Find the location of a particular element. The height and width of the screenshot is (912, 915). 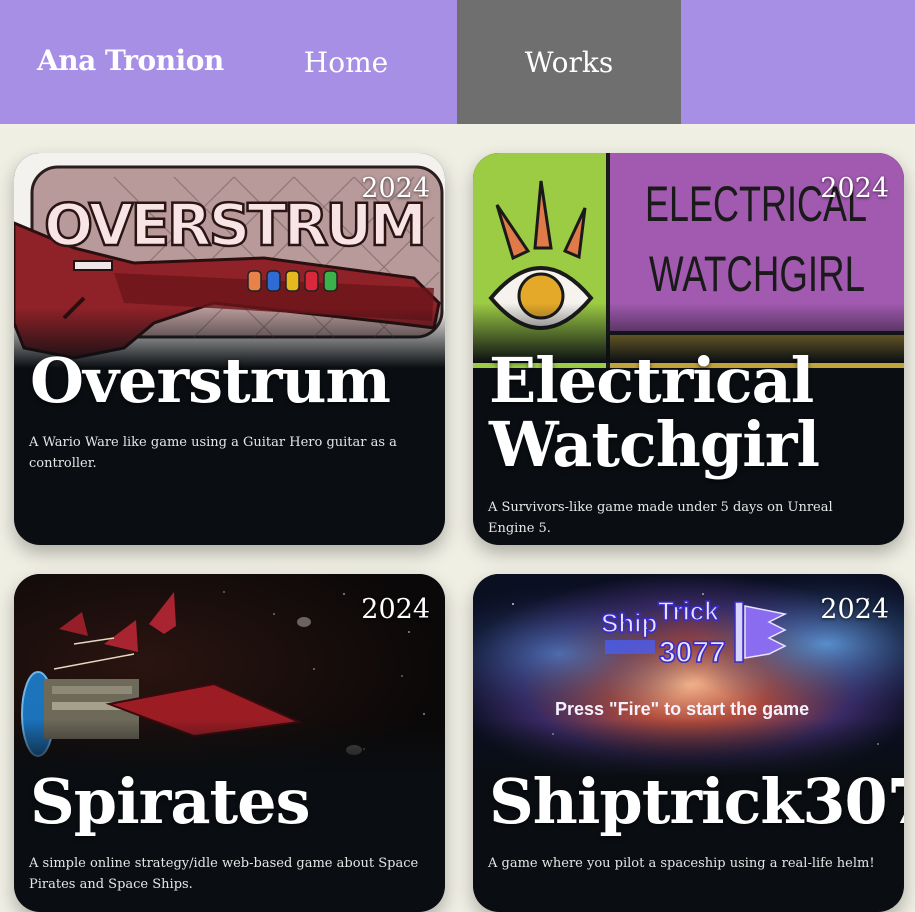

nav-works-link: Works is located at coordinates (569, 62).